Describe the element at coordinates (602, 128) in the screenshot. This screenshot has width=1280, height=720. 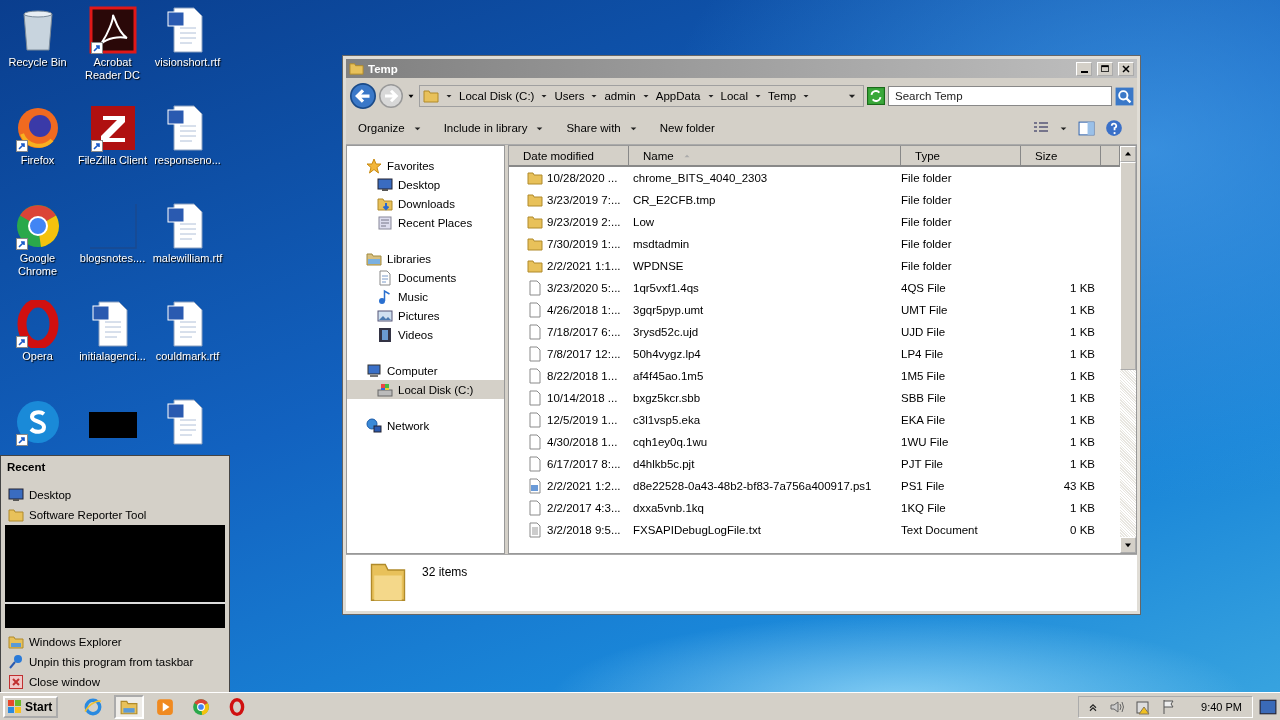
I see `toolbar-button: Share with` at that location.